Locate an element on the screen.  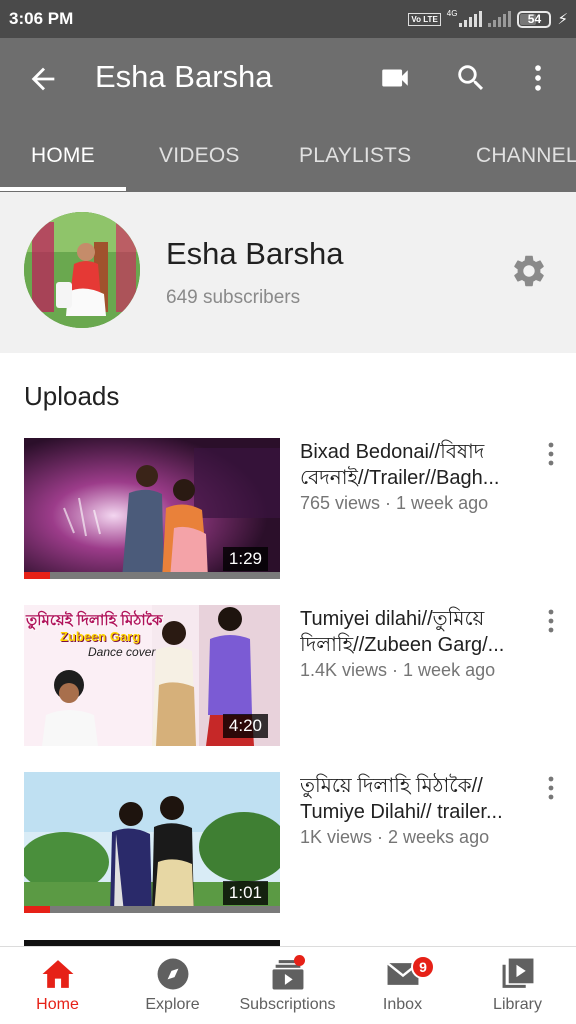
battery-level: 54 is located at coordinates (534, 19).